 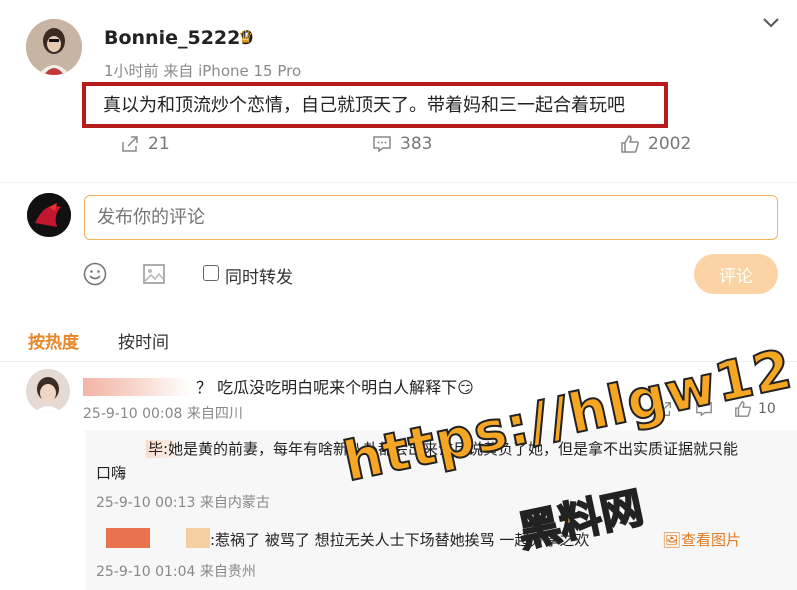 What do you see at coordinates (48, 391) in the screenshot?
I see `commenter-avatar` at bounding box center [48, 391].